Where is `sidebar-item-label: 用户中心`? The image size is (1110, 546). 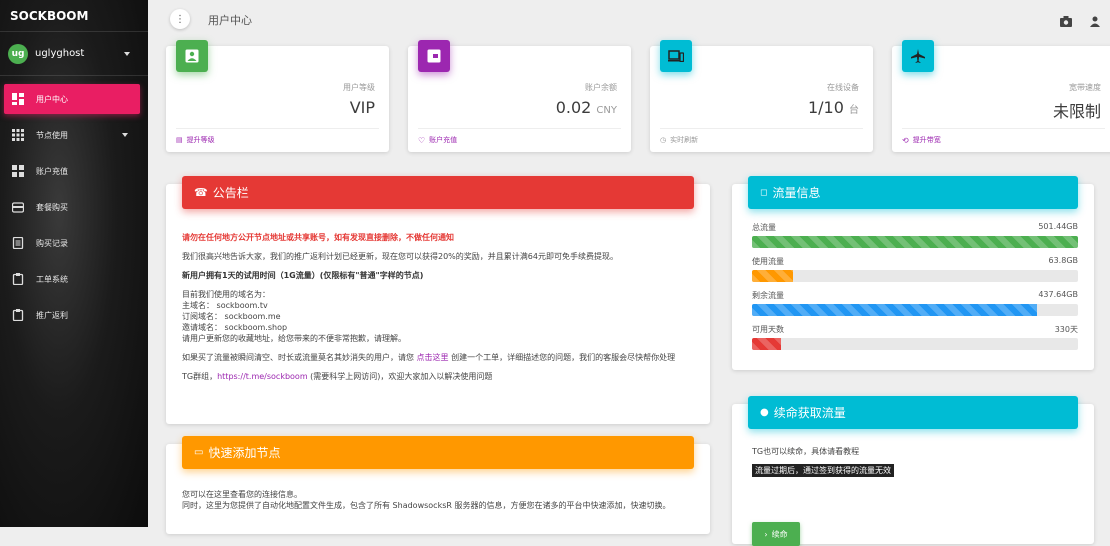 sidebar-item-label: 用户中心 is located at coordinates (52, 99).